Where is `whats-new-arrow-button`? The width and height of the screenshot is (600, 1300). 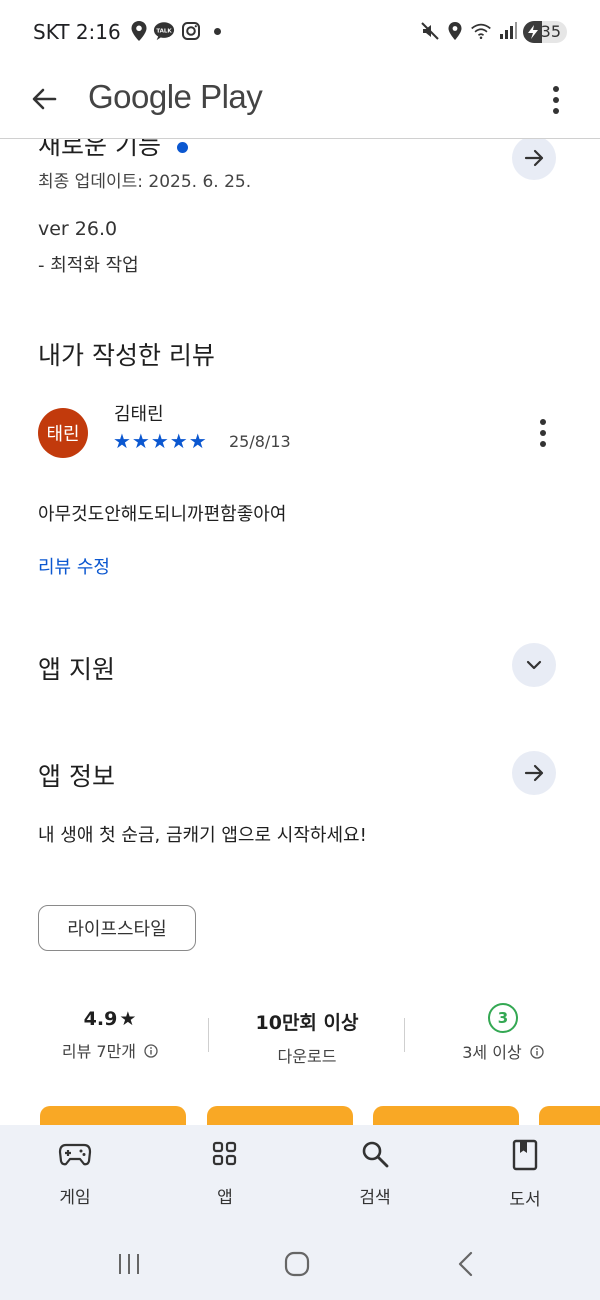 whats-new-arrow-button is located at coordinates (534, 158).